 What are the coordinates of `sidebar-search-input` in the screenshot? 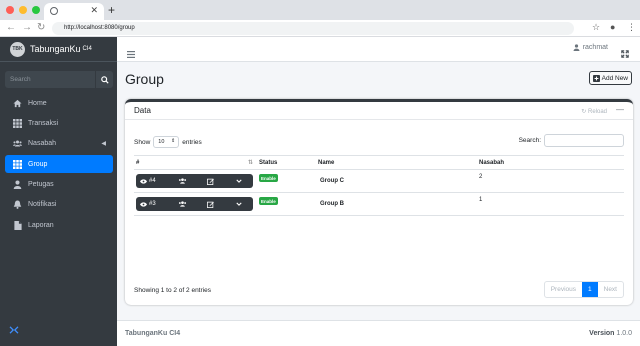 It's located at (50, 79).